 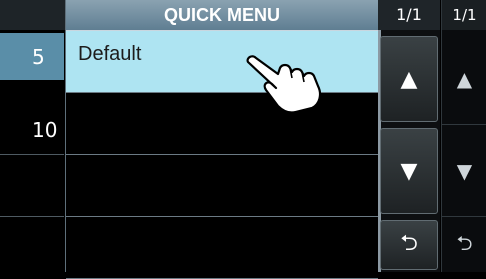 I want to click on list-item-default: Default, so click(x=222, y=62).